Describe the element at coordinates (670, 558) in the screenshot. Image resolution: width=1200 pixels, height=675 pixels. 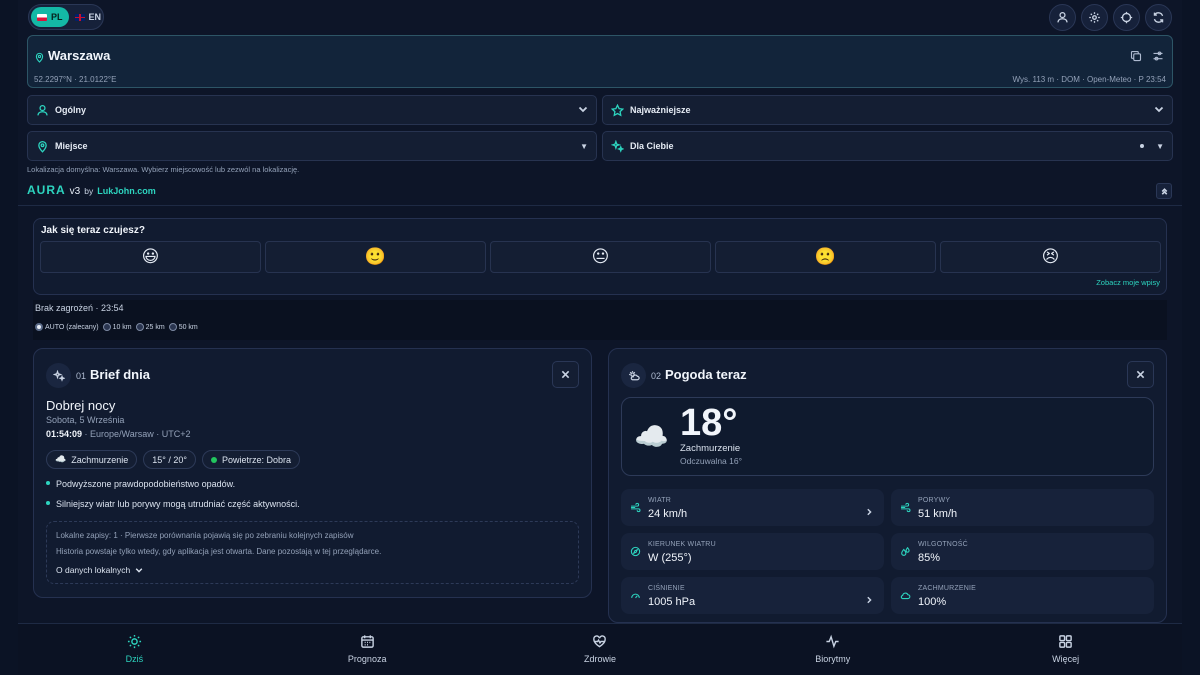
I see `tile-value: W (255°)` at that location.